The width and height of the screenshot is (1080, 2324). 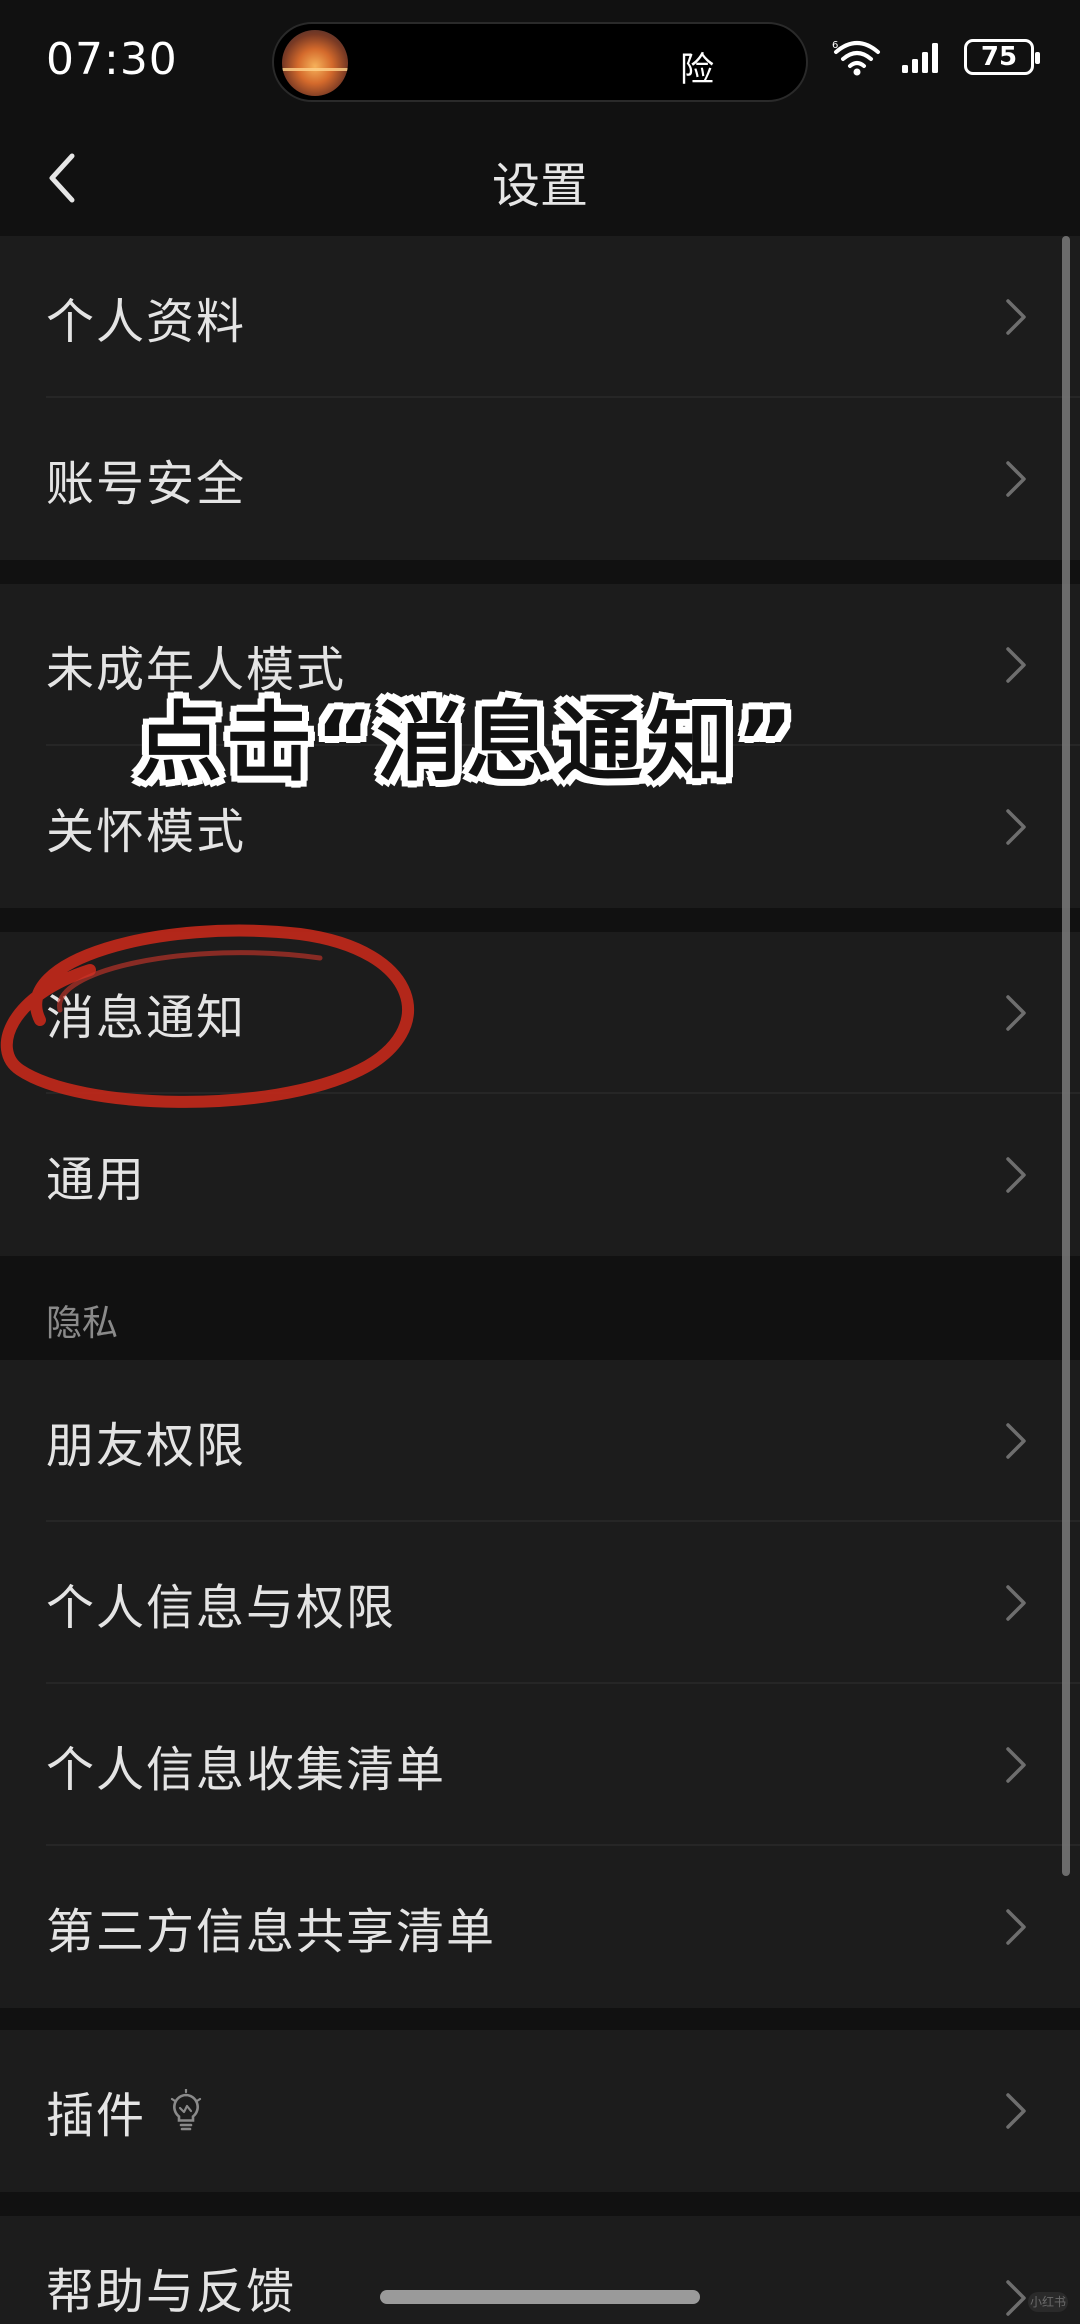 What do you see at coordinates (186, 2110) in the screenshot?
I see `bulb-icon` at bounding box center [186, 2110].